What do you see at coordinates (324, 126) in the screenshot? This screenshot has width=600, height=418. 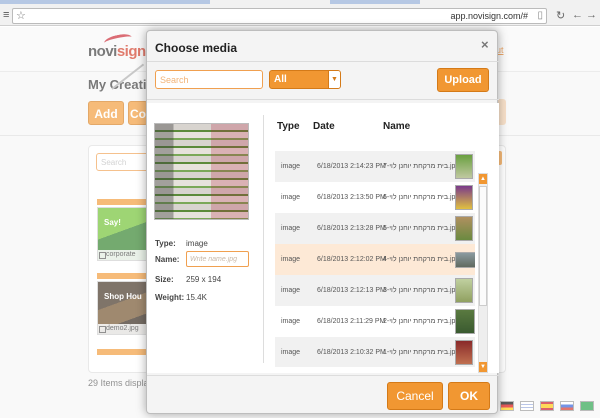 I see `column-header-date: Date` at bounding box center [324, 126].